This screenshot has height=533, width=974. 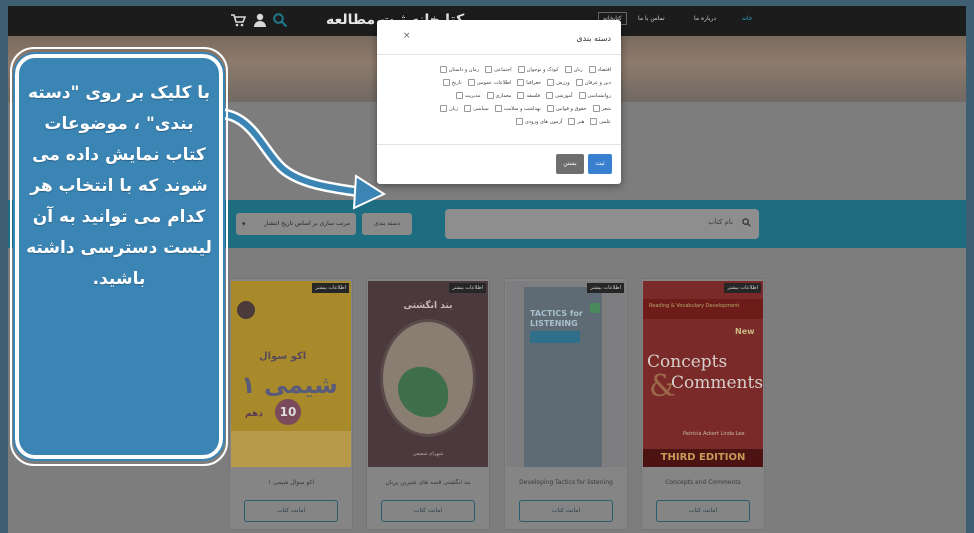 I want to click on cover-new: New, so click(x=745, y=331).